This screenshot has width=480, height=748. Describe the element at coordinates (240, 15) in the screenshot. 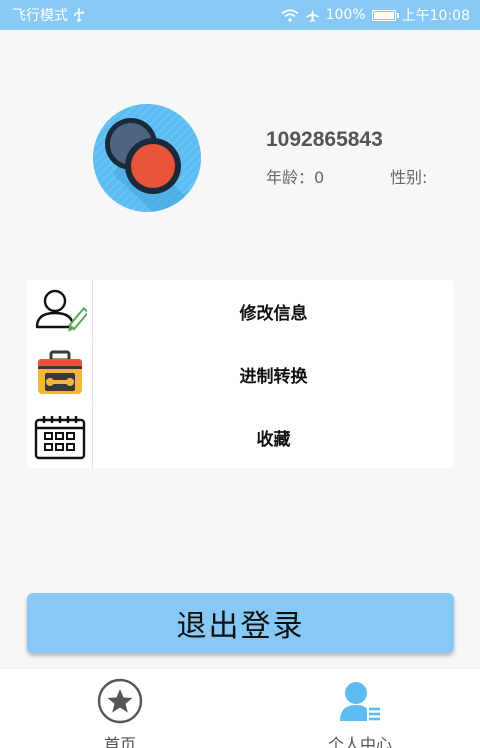

I see `status-bar: 飞行模式 100% 上午10:08` at that location.